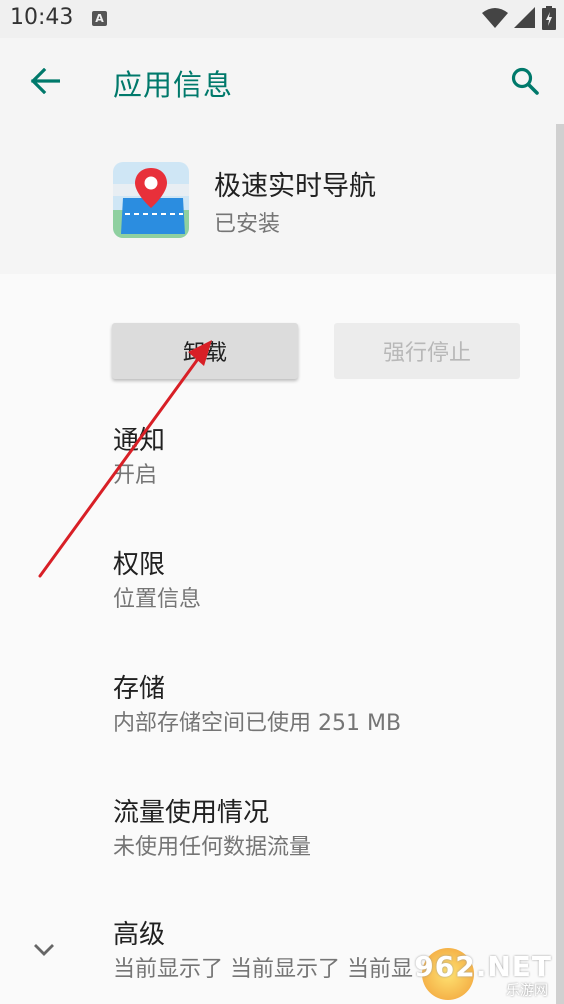 Image resolution: width=564 pixels, height=1004 pixels. I want to click on app-icon, so click(151, 200).